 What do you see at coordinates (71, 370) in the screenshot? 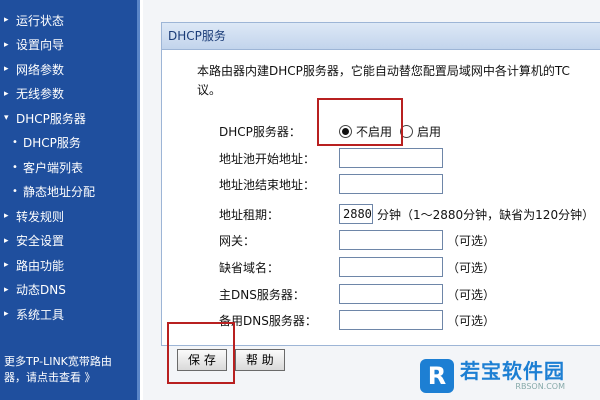
I see `sidebar-footer-link: 更多TP-LINK宽带路由 器，请点击查看 》` at bounding box center [71, 370].